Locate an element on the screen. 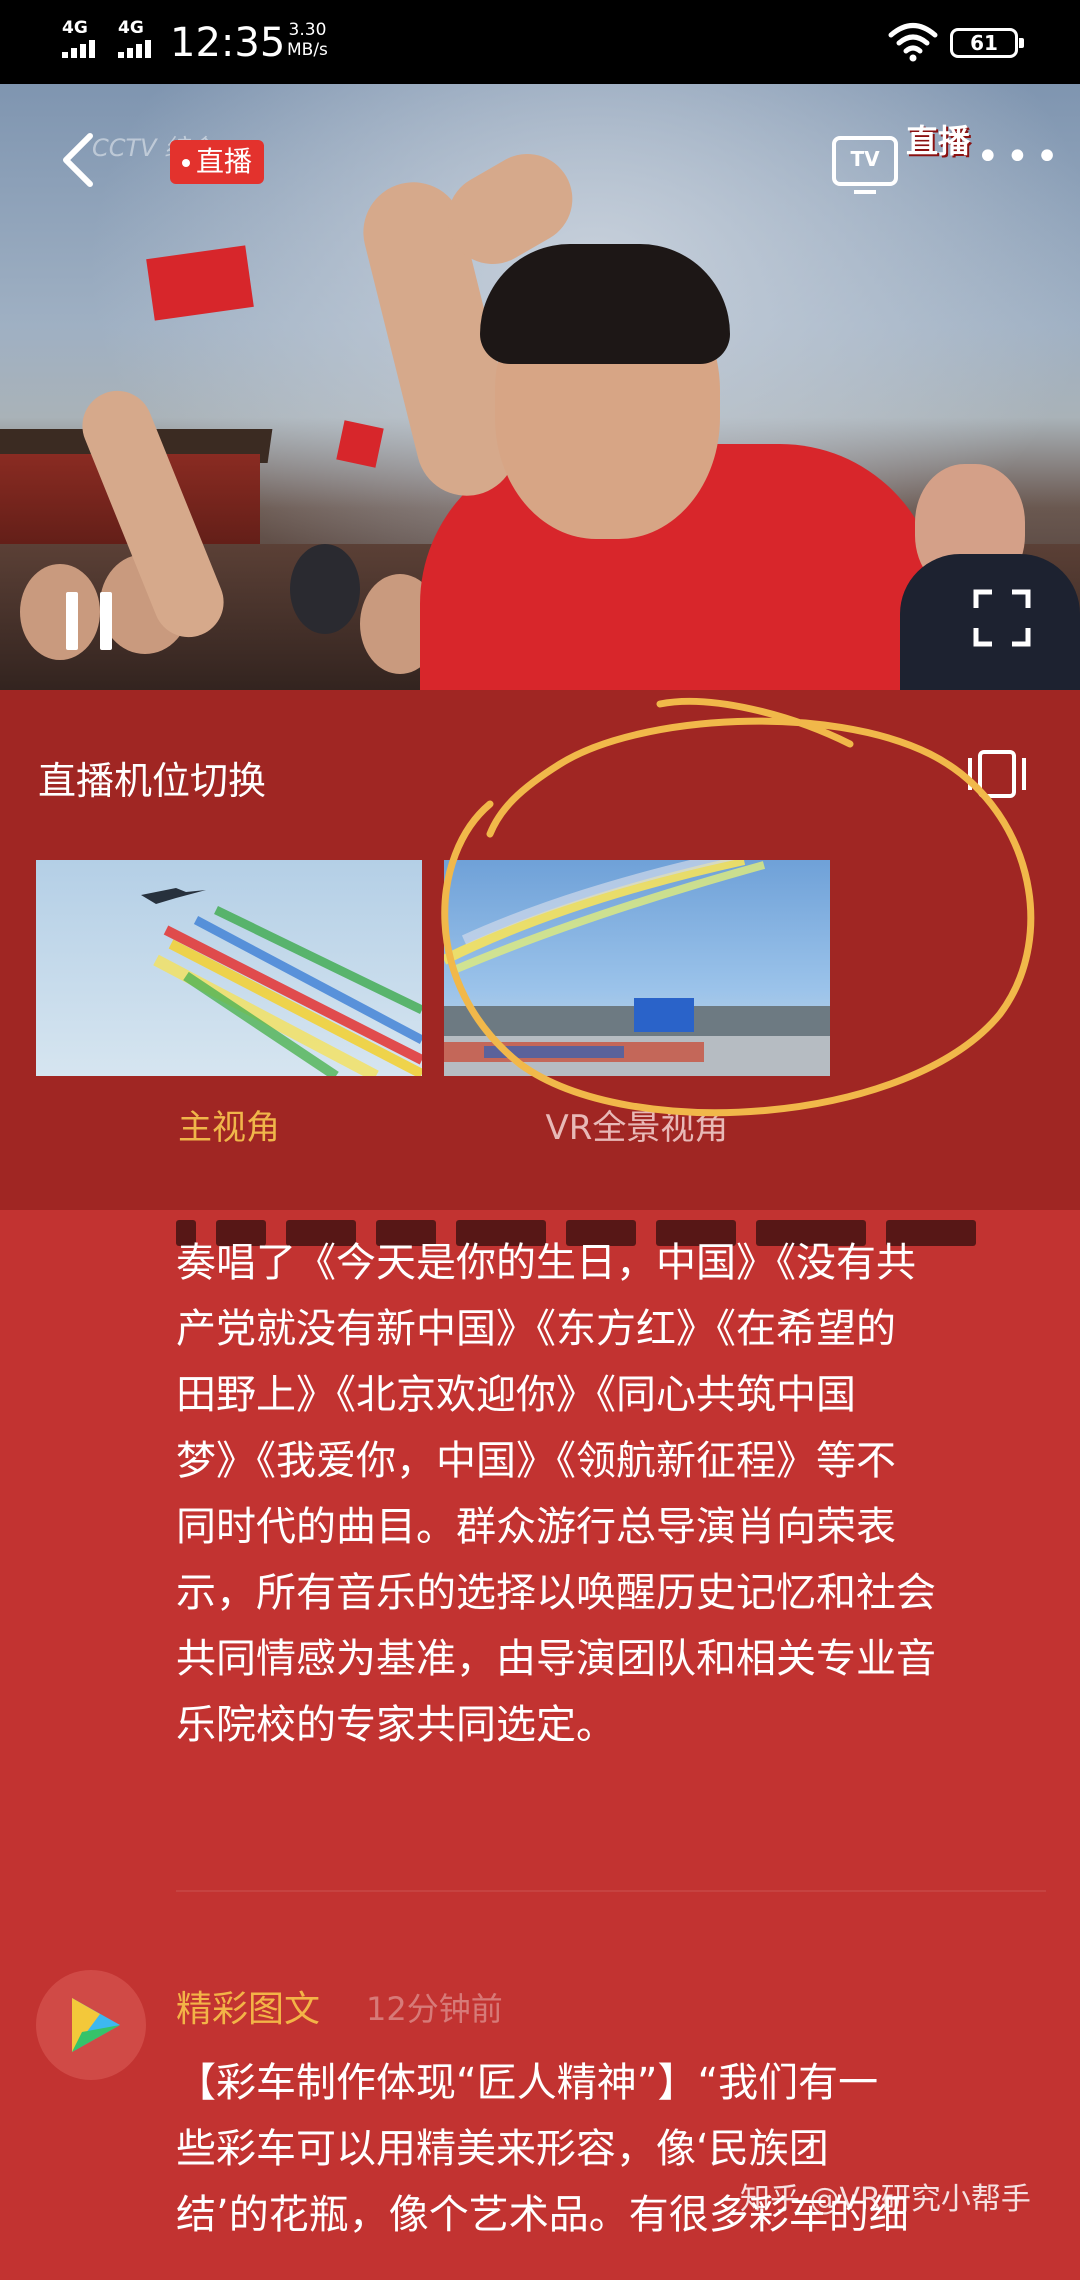  video-flag is located at coordinates (360, 444).